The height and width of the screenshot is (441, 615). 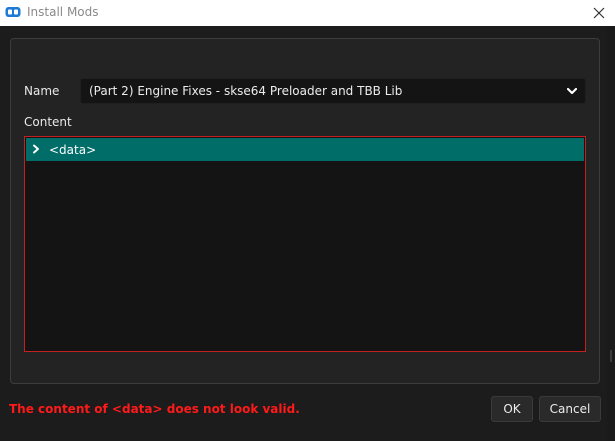 I want to click on ok-button: OK, so click(x=512, y=409).